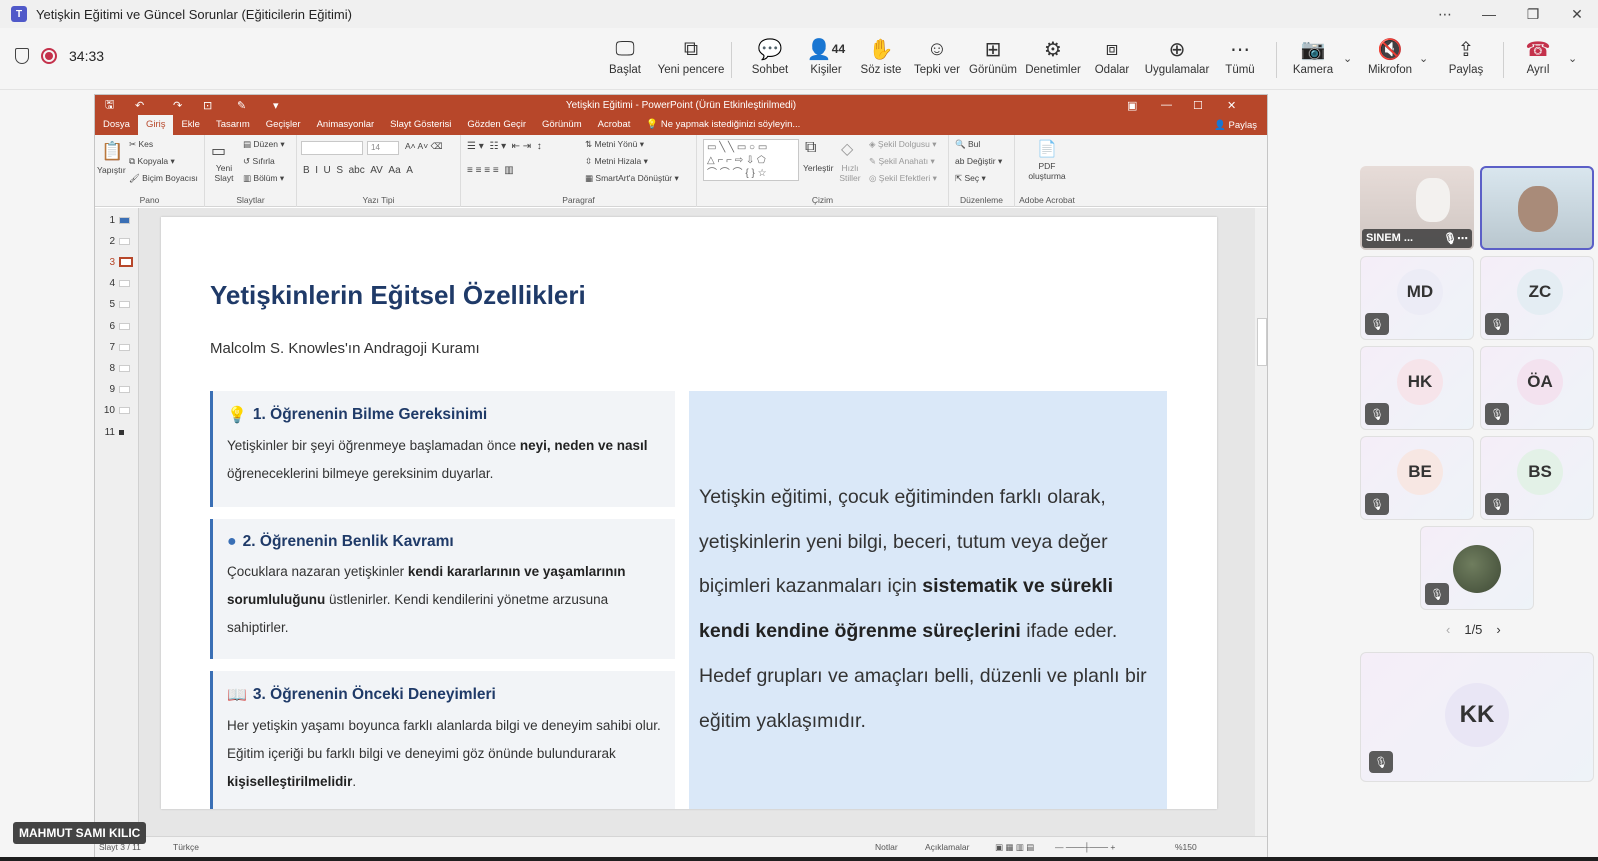  Describe the element at coordinates (1448, 629) in the screenshot. I see `pager-prev-icon: ‹` at that location.